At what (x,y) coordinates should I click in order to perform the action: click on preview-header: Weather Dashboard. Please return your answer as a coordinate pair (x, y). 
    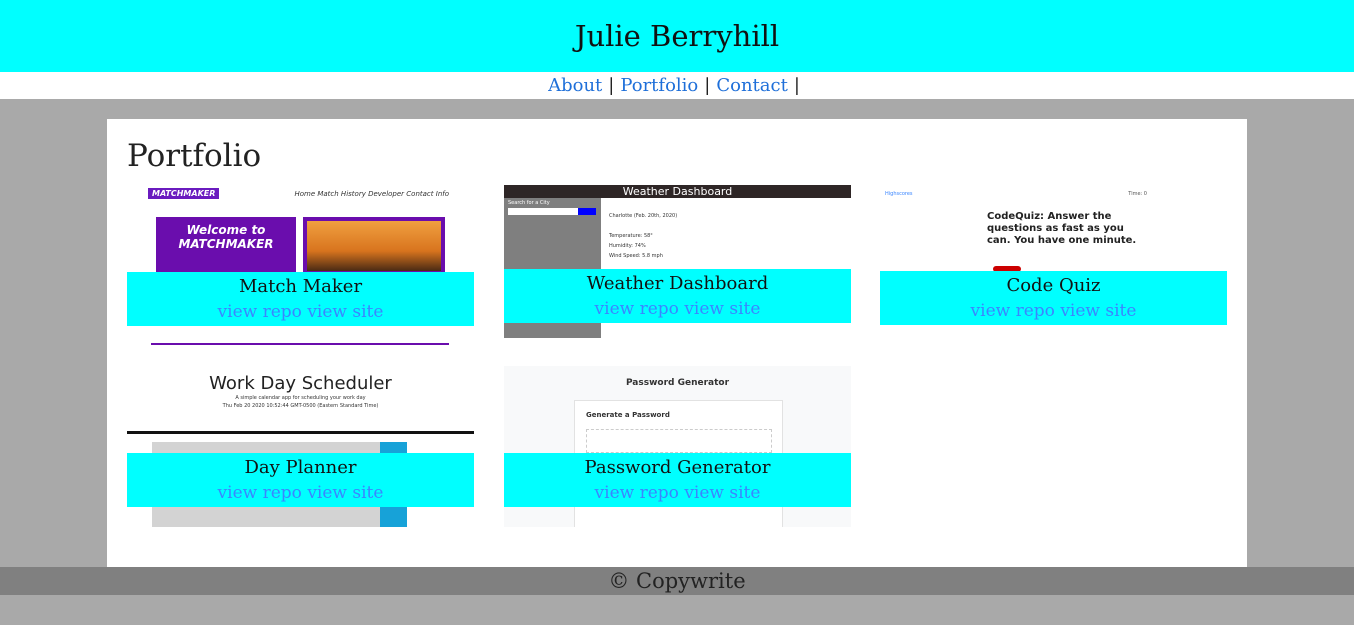
    Looking at the image, I should click on (677, 191).